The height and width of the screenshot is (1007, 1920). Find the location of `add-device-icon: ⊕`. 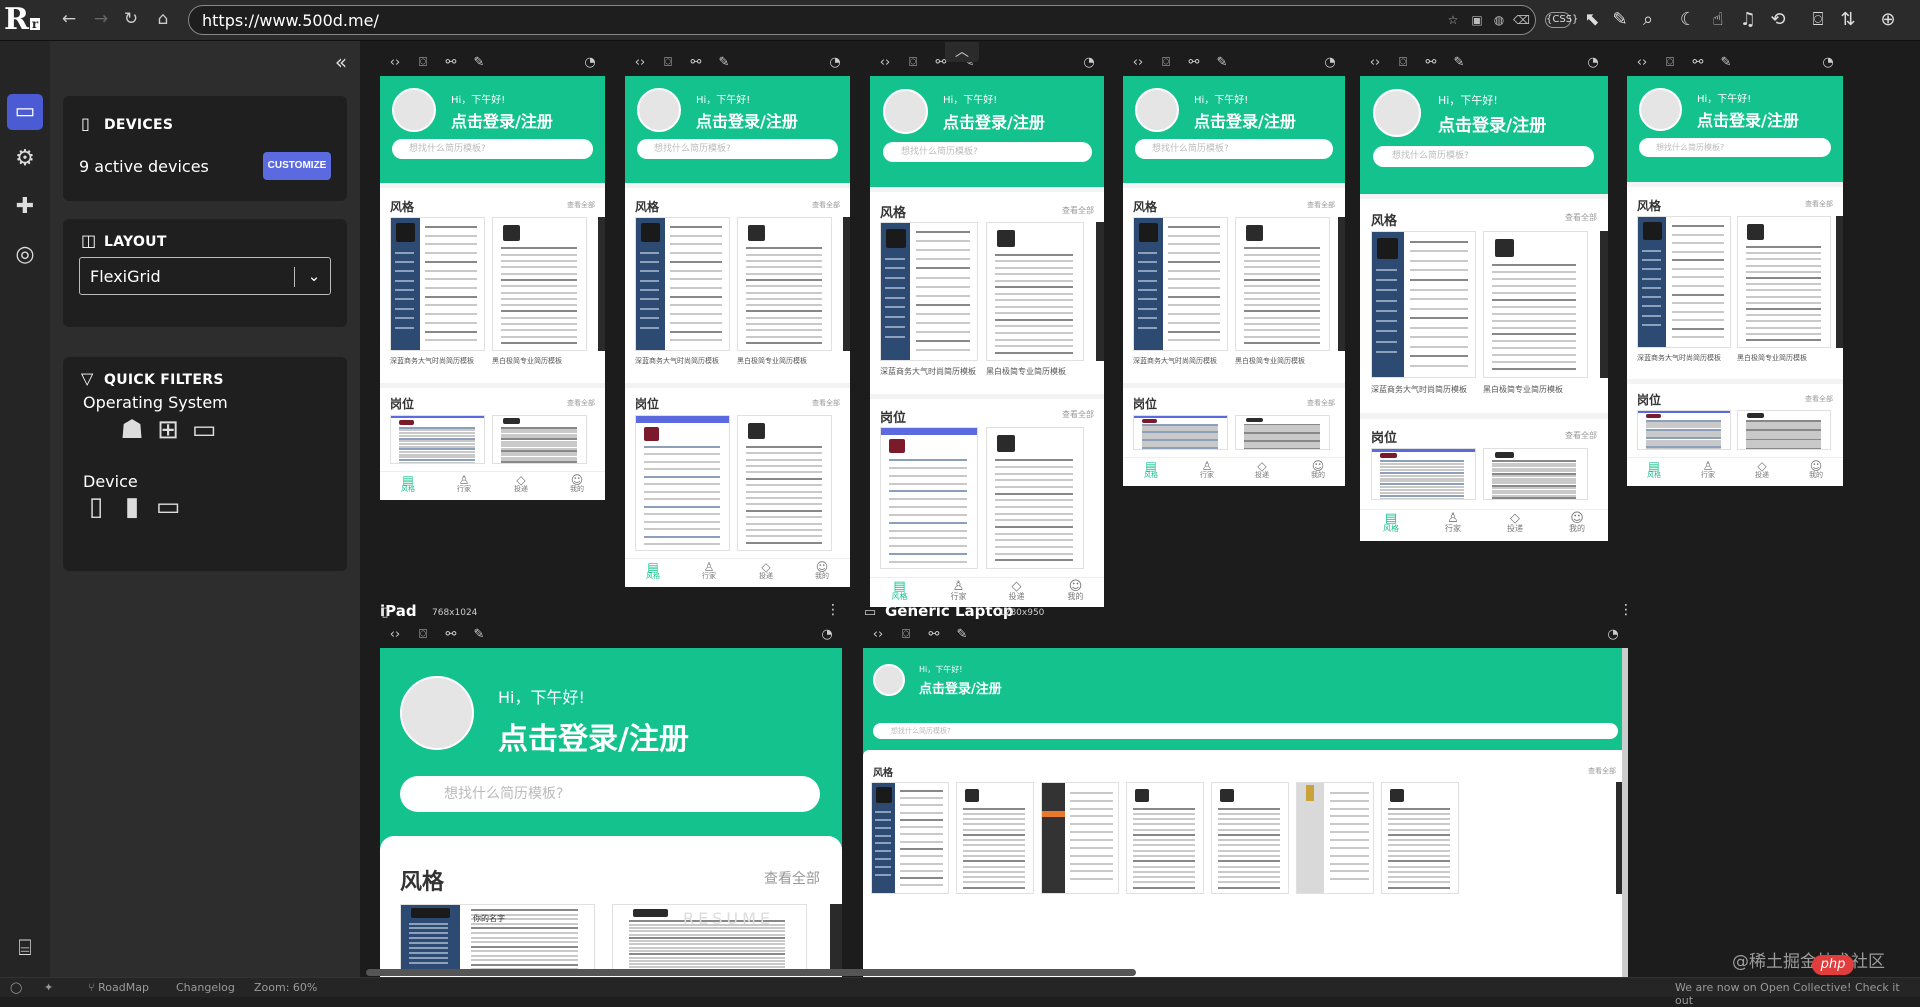

add-device-icon: ⊕ is located at coordinates (1888, 20).